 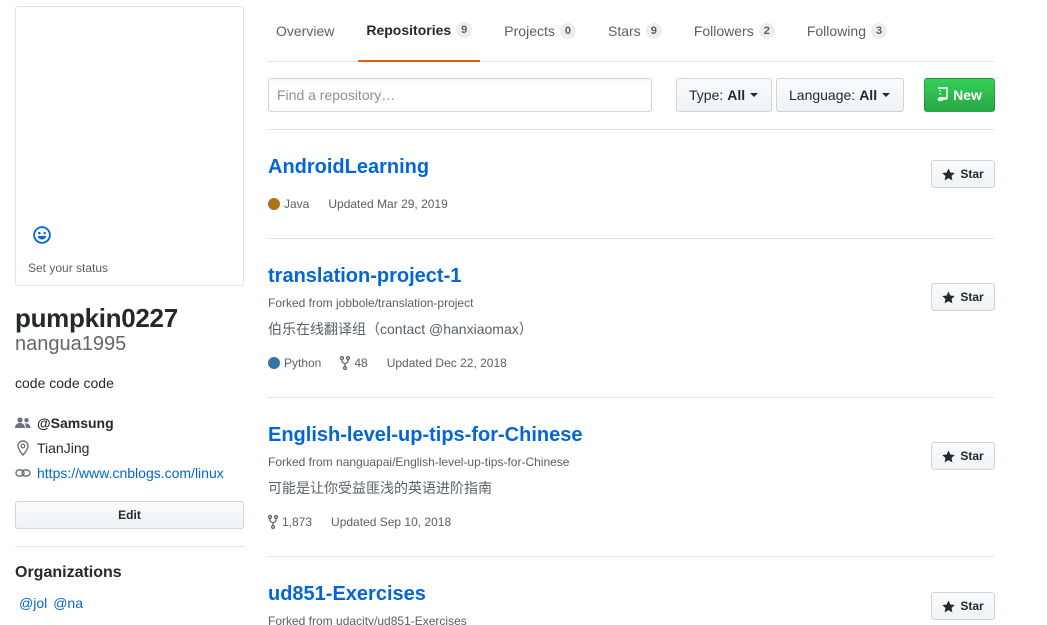 I want to click on fork-count: 48, so click(x=361, y=363).